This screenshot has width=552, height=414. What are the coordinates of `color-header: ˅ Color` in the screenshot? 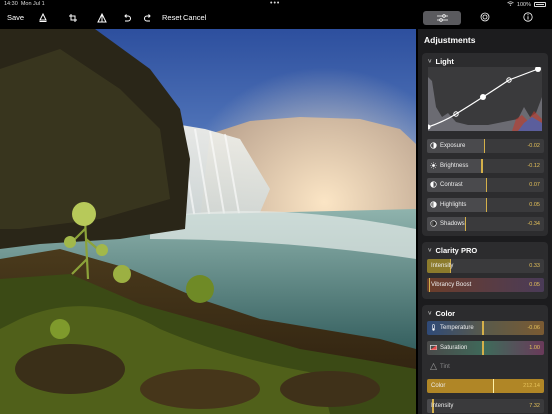 It's located at (441, 313).